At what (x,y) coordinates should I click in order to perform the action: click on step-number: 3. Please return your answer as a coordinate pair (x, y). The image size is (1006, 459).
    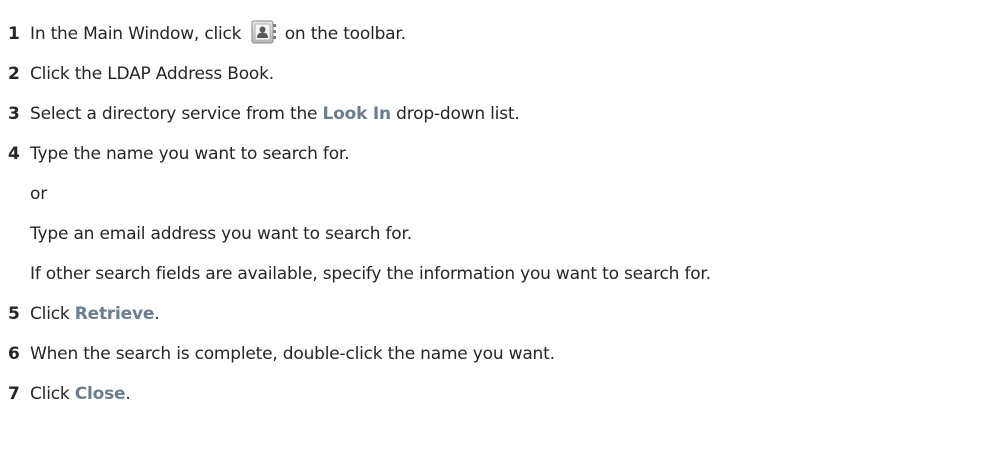
    Looking at the image, I should click on (14, 114).